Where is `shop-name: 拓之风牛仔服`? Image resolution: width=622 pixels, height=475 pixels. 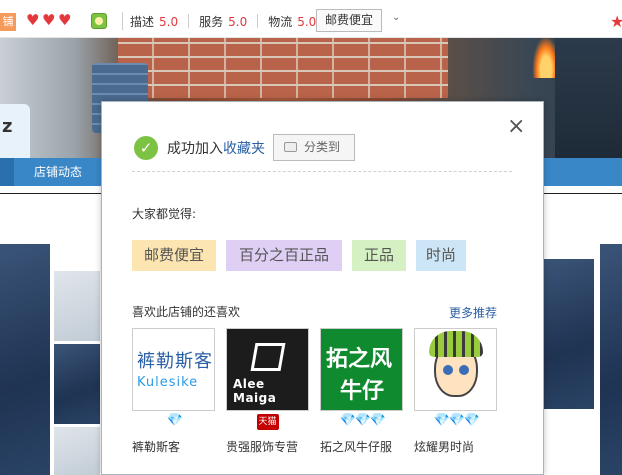
shop-name: 拓之风牛仔服 is located at coordinates (361, 446).